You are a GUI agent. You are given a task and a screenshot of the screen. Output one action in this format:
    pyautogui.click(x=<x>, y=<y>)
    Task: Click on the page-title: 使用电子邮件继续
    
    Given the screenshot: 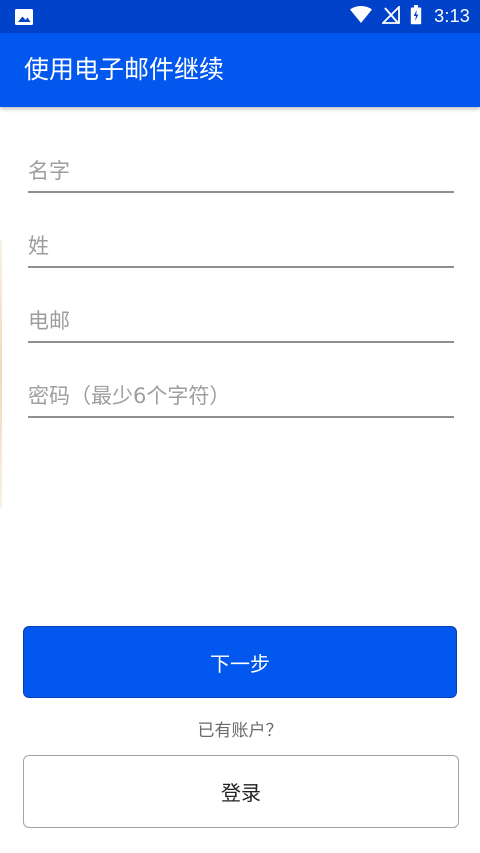 What is the action you would take?
    pyautogui.click(x=124, y=69)
    